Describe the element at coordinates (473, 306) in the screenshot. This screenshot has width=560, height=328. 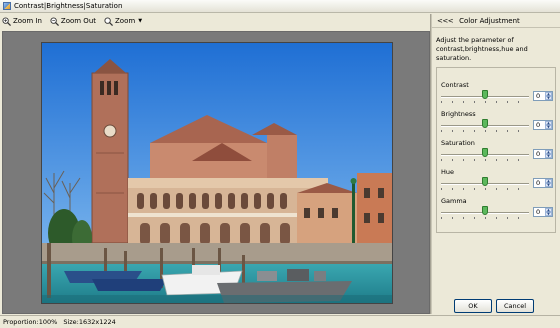
I see `ok-button: OK` at that location.